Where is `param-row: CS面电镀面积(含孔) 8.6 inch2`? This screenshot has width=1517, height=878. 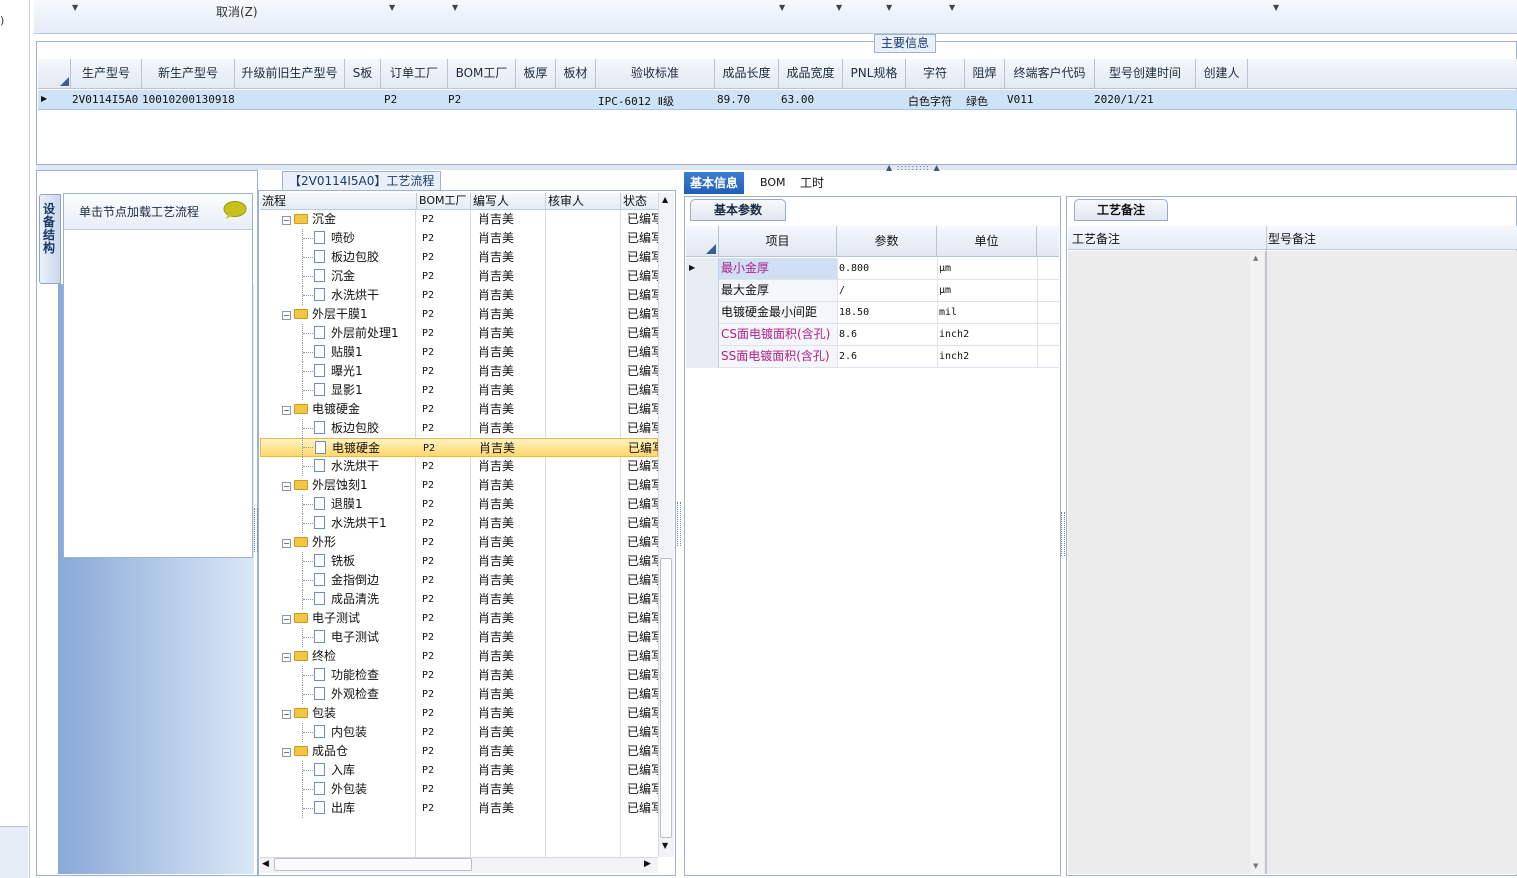
param-row: CS面电镀面积(含孔) 8.6 inch2 is located at coordinates (872, 335).